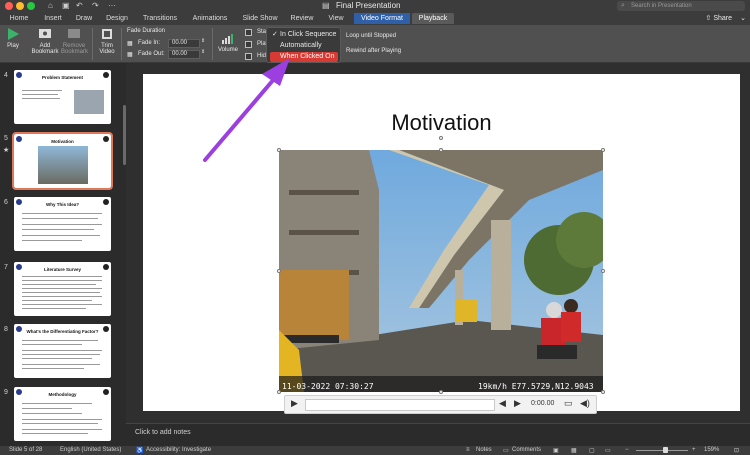 The width and height of the screenshot is (750, 455). What do you see at coordinates (112, 5) in the screenshot?
I see `more-icon: ···` at bounding box center [112, 5].